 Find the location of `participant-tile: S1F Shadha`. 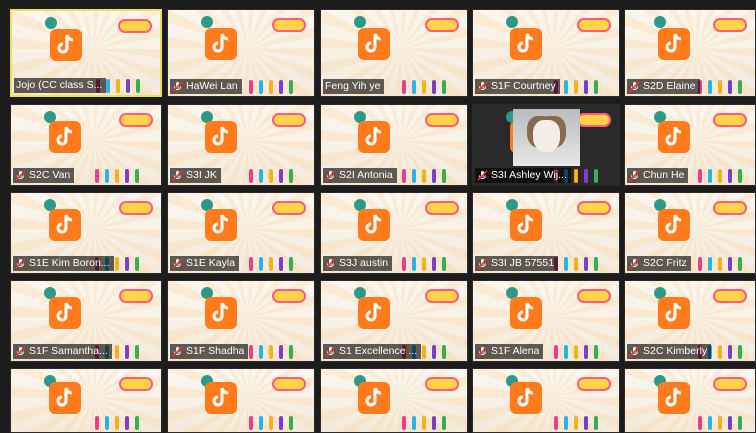

participant-tile: S1F Shadha is located at coordinates (241, 321).